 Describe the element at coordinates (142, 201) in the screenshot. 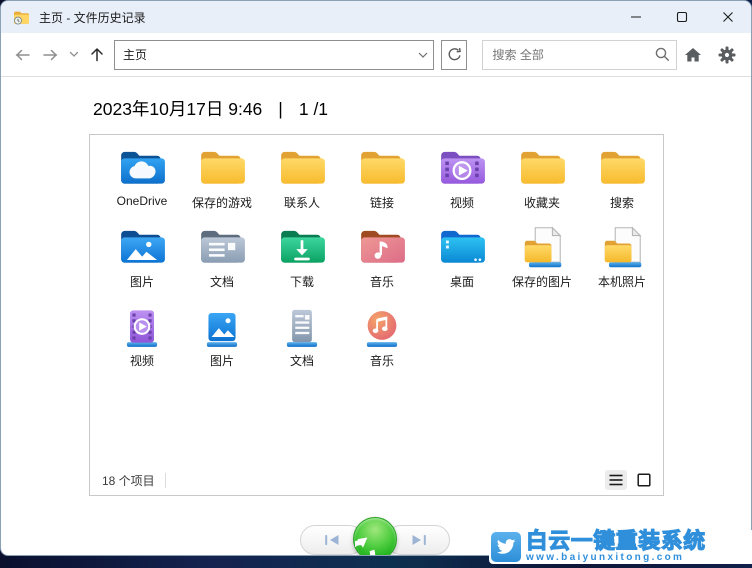

I see `file-item-label: OneDrive` at that location.